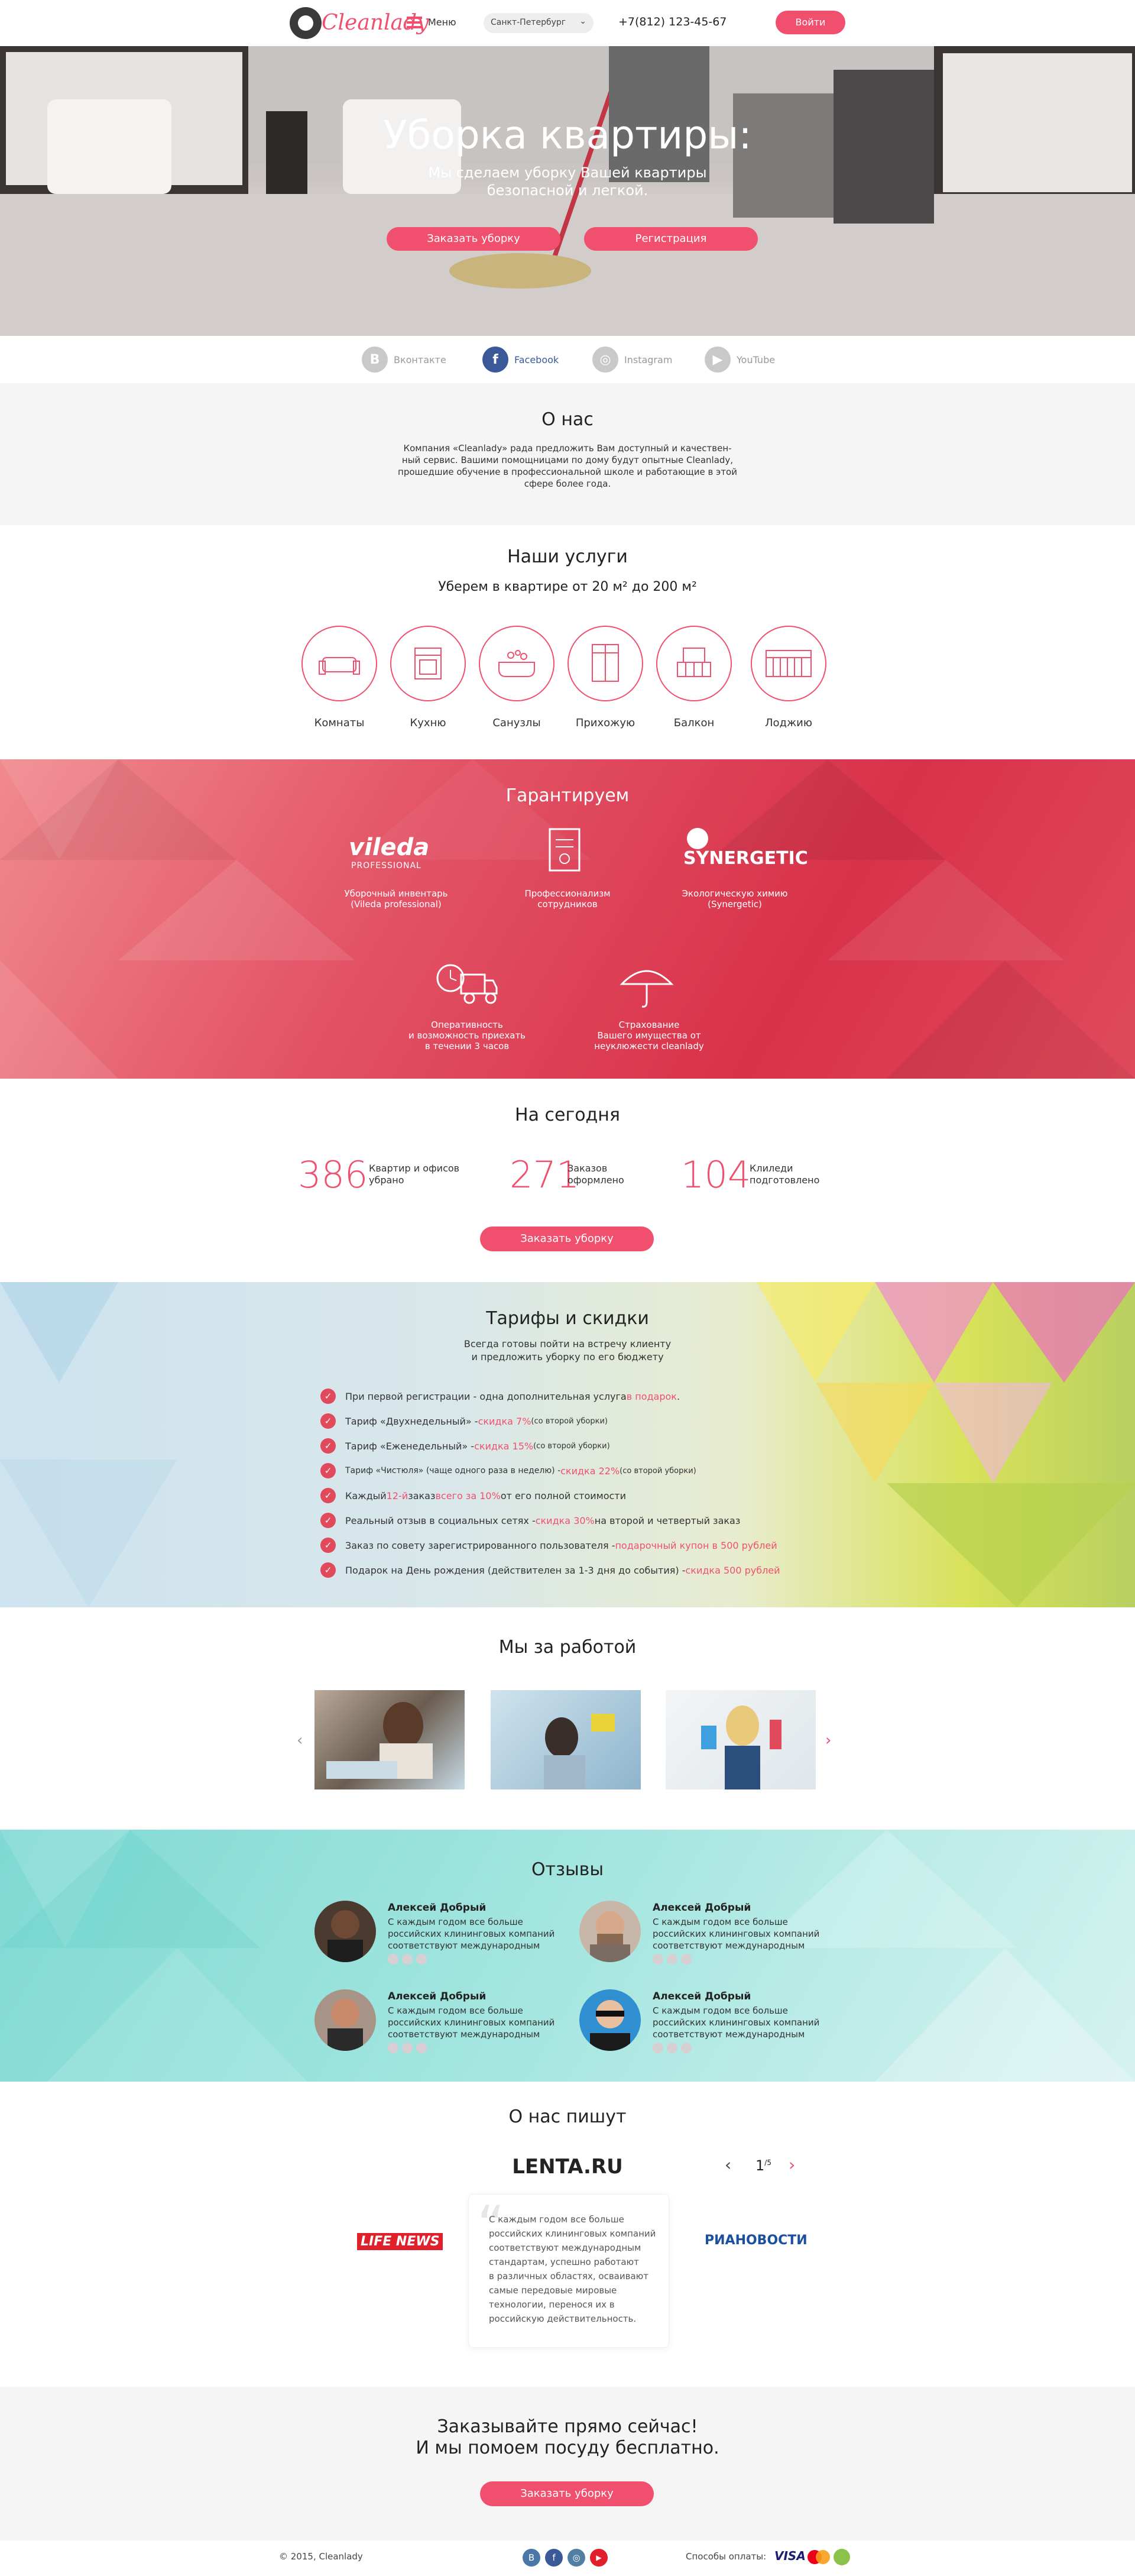 The image size is (1135, 2576). I want to click on stat-label: Заказов оформлено, so click(596, 1174).